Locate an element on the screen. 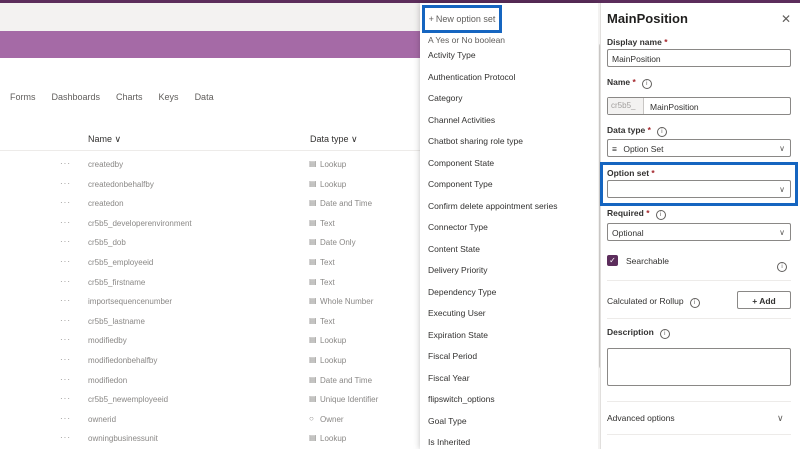 The image size is (800, 449). name-prefix: cr5b5_ is located at coordinates (626, 106).